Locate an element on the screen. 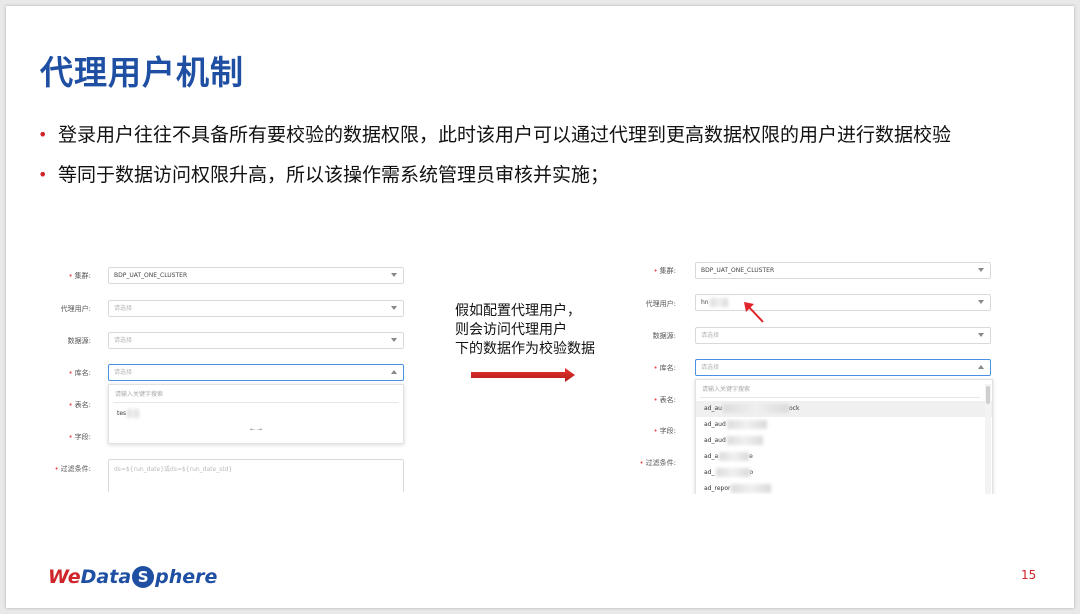  right-arrow-icon is located at coordinates (523, 375).